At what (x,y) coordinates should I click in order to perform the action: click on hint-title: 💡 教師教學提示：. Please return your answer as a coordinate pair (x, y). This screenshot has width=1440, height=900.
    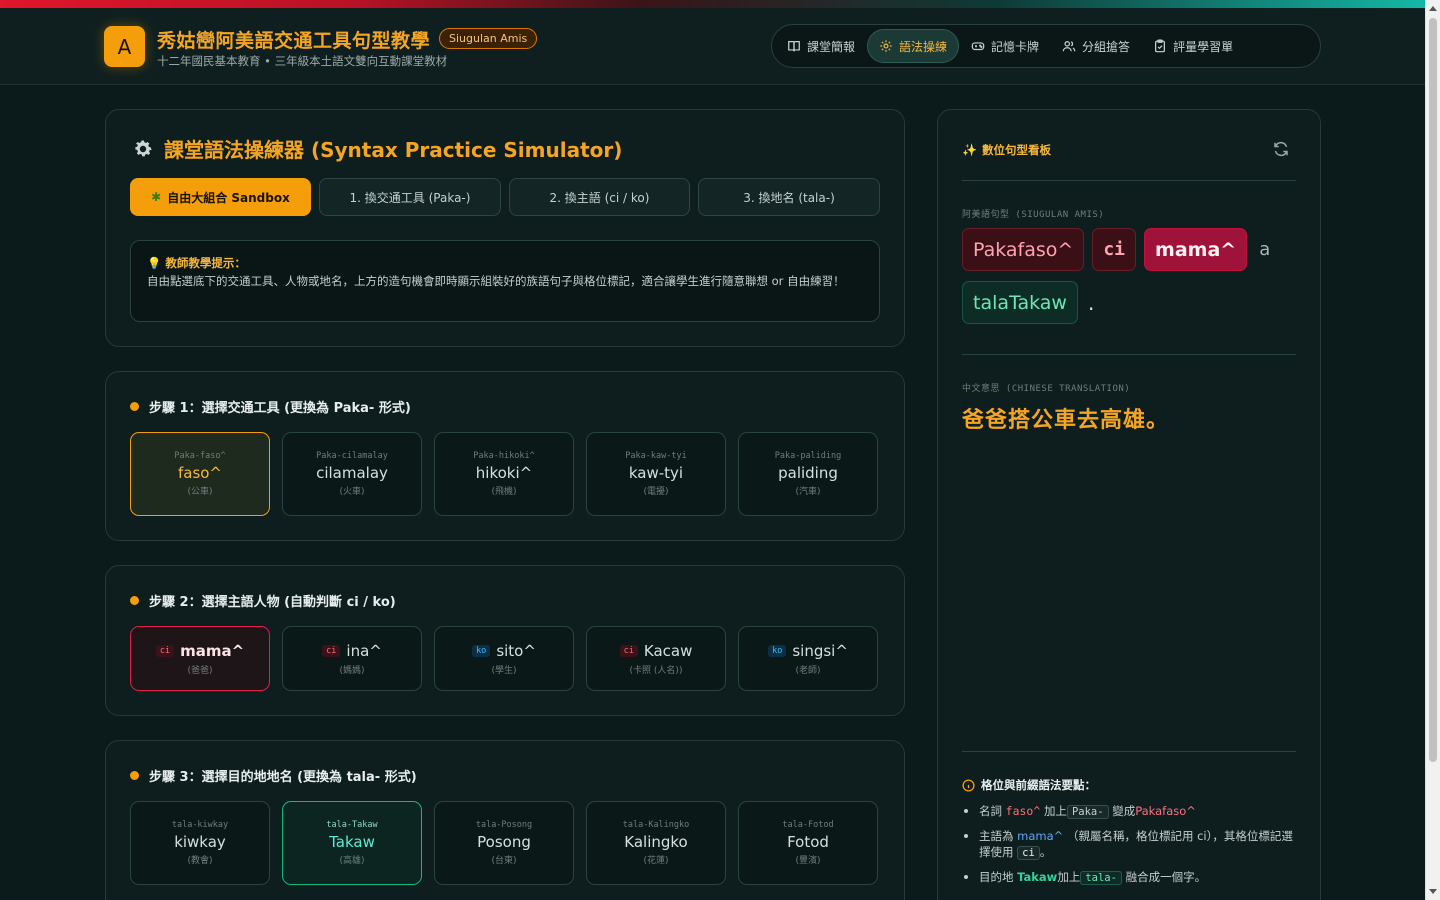
    Looking at the image, I should click on (505, 263).